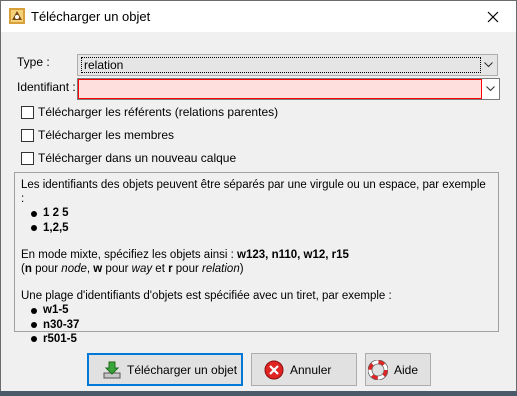 This screenshot has width=517, height=396. Describe the element at coordinates (281, 65) in the screenshot. I see `type-select-value: relation` at that location.